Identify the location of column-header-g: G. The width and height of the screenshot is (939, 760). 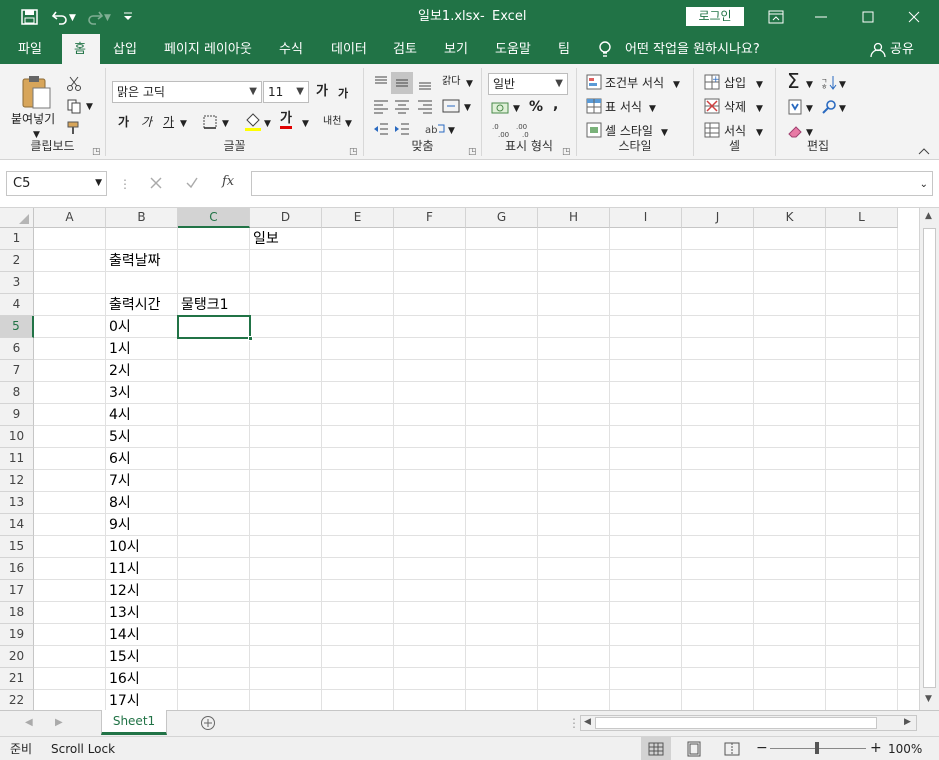
(502, 218).